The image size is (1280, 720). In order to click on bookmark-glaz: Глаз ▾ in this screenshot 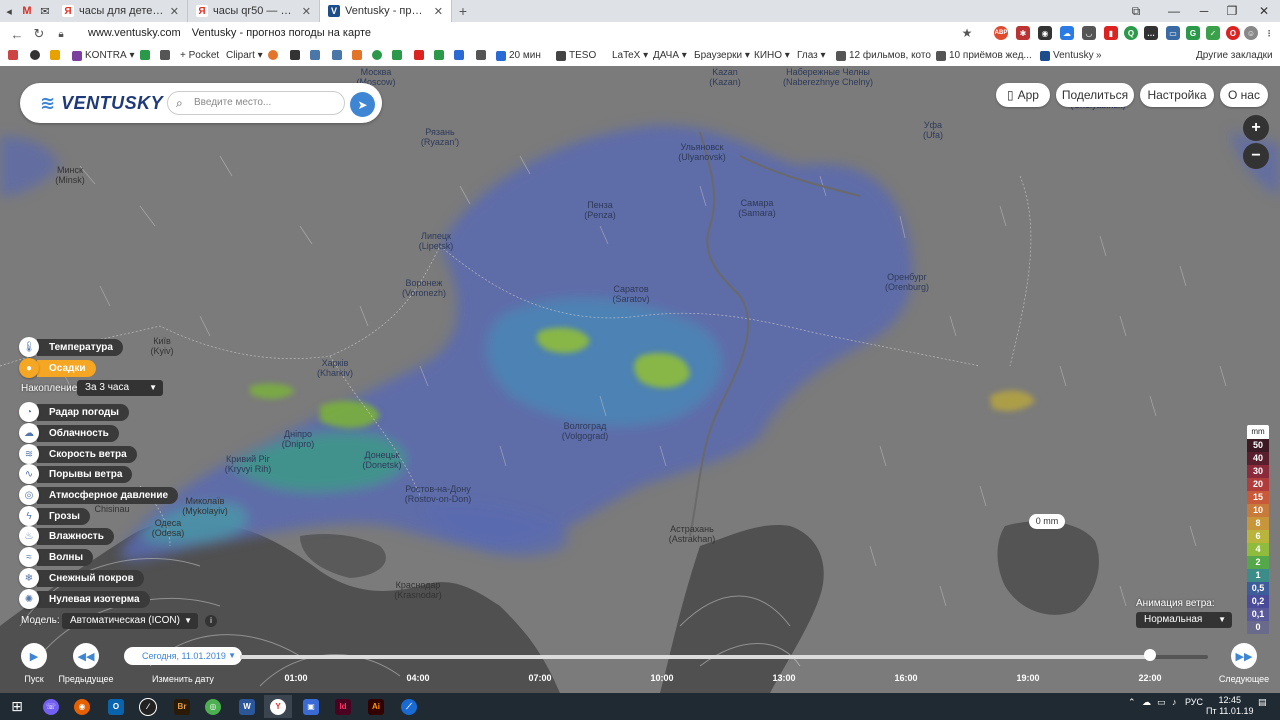, I will do `click(811, 55)`.